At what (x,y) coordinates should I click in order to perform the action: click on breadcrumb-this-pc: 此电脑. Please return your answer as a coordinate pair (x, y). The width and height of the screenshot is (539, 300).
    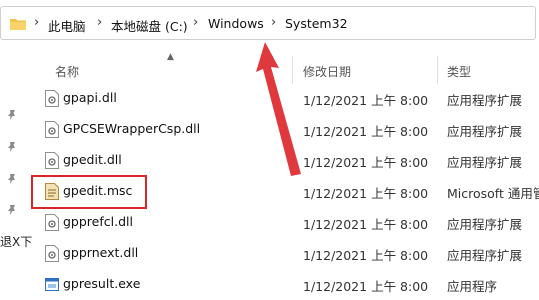
    Looking at the image, I should click on (67, 25).